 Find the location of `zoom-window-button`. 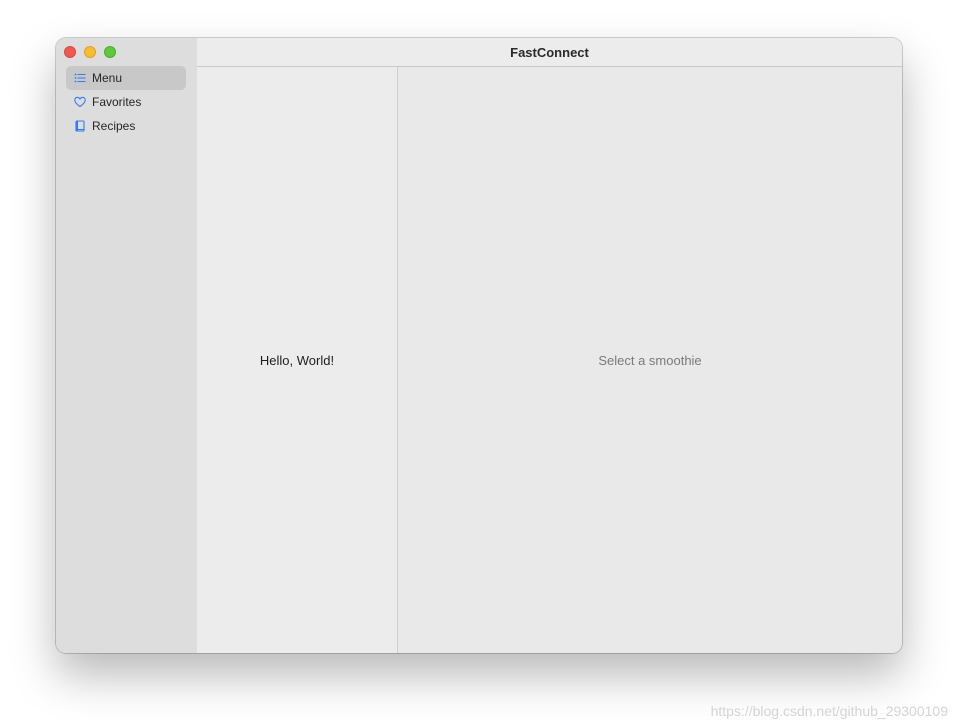

zoom-window-button is located at coordinates (110, 52).